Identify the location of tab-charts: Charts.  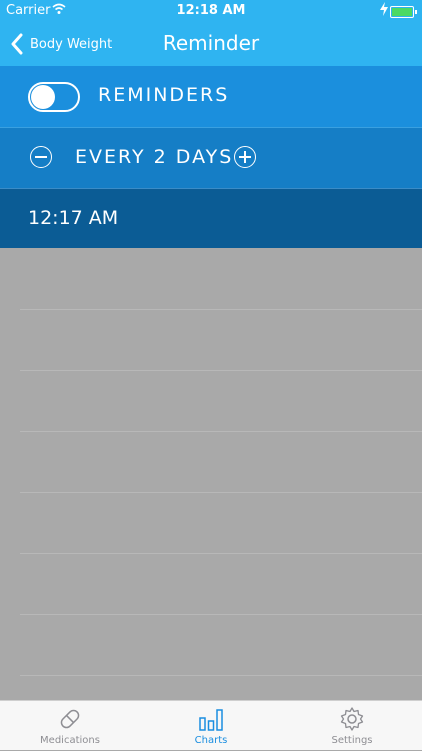
(211, 726).